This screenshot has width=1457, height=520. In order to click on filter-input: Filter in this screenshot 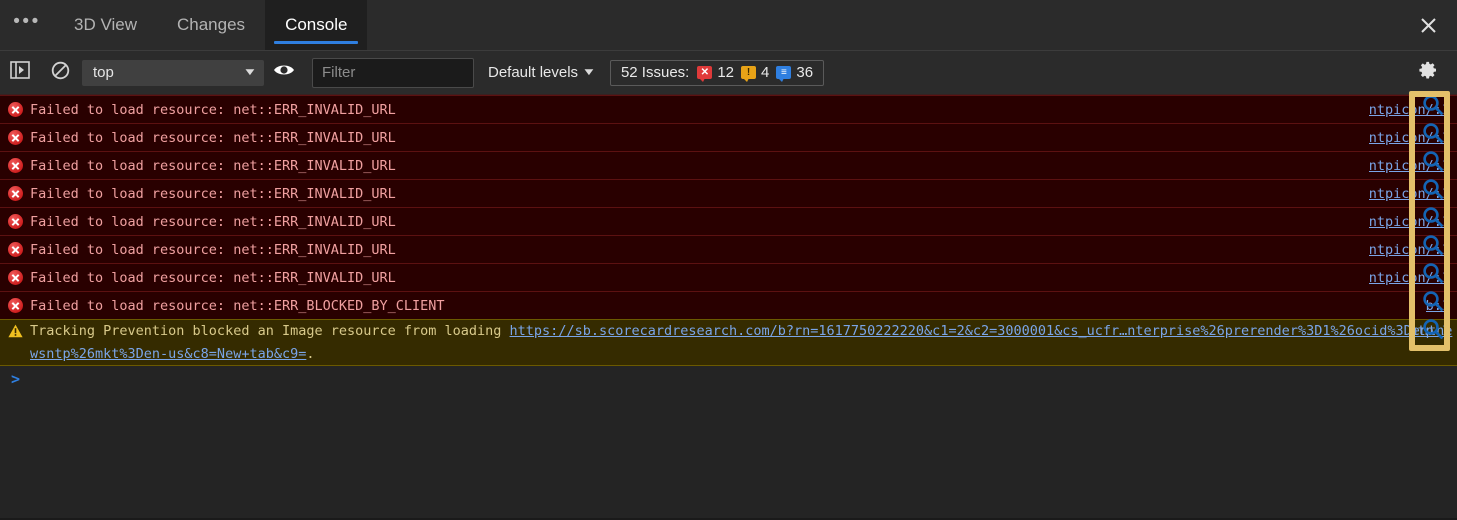, I will do `click(393, 72)`.